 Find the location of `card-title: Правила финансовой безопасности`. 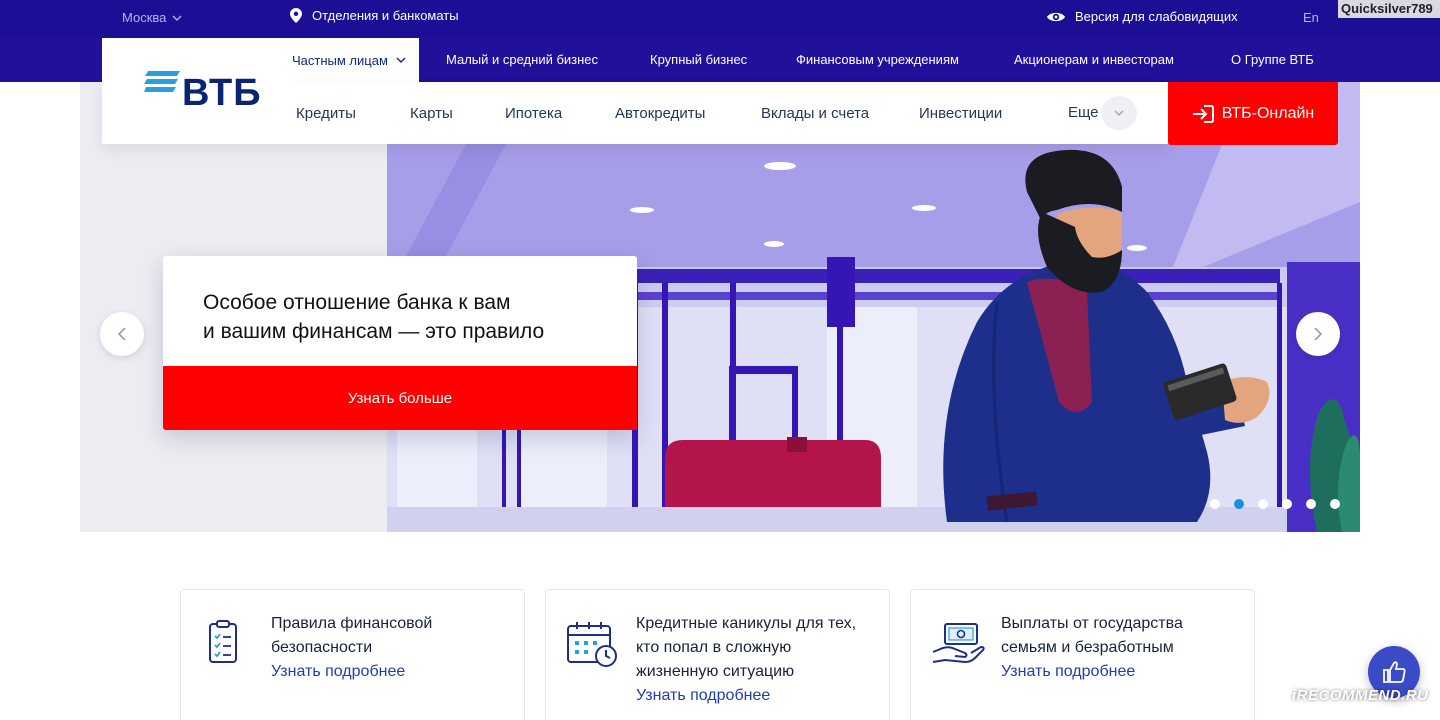

card-title: Правила финансовой безопасности is located at coordinates (352, 635).